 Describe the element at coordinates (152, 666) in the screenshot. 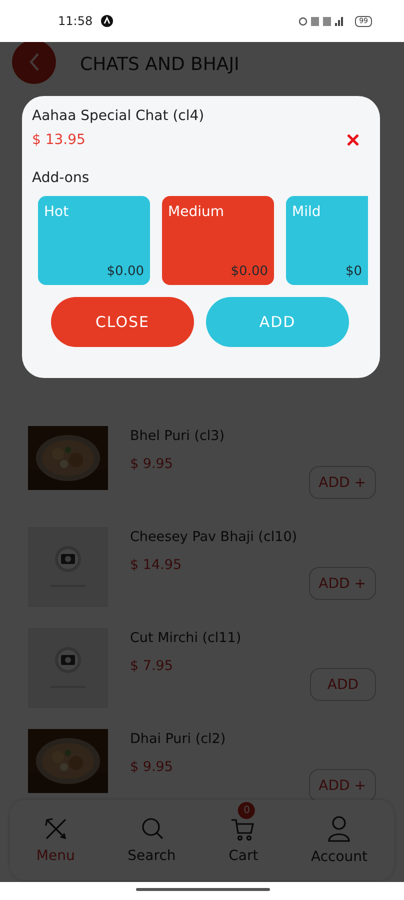

I see `item-price: $ 7.95` at that location.